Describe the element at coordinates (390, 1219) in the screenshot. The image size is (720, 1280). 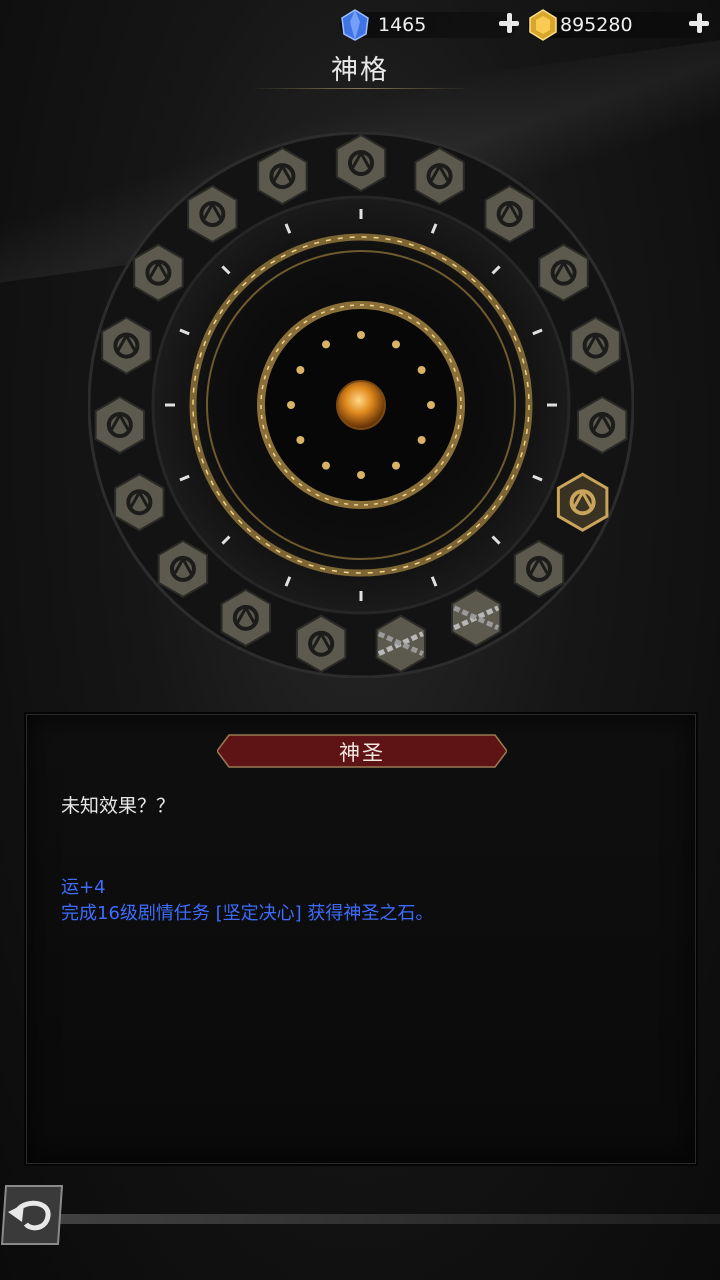
I see `footer-bar` at that location.